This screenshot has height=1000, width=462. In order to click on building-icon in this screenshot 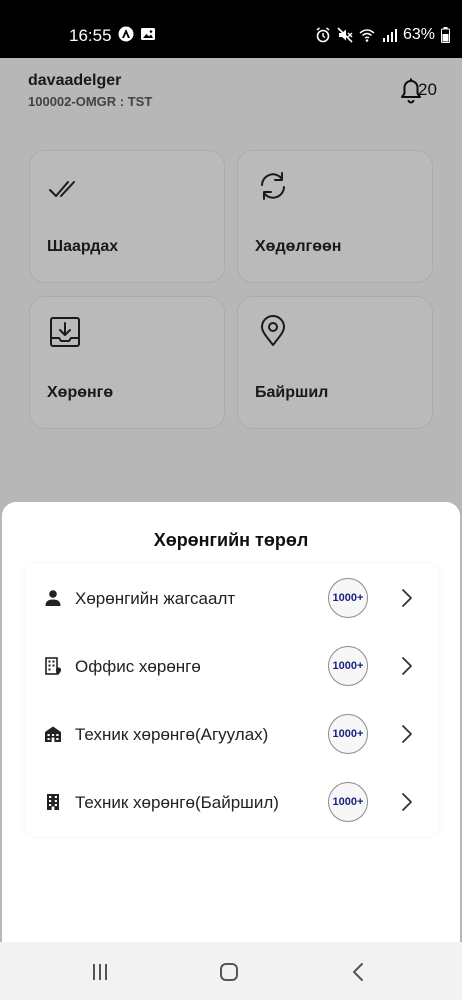, I will do `click(53, 802)`.